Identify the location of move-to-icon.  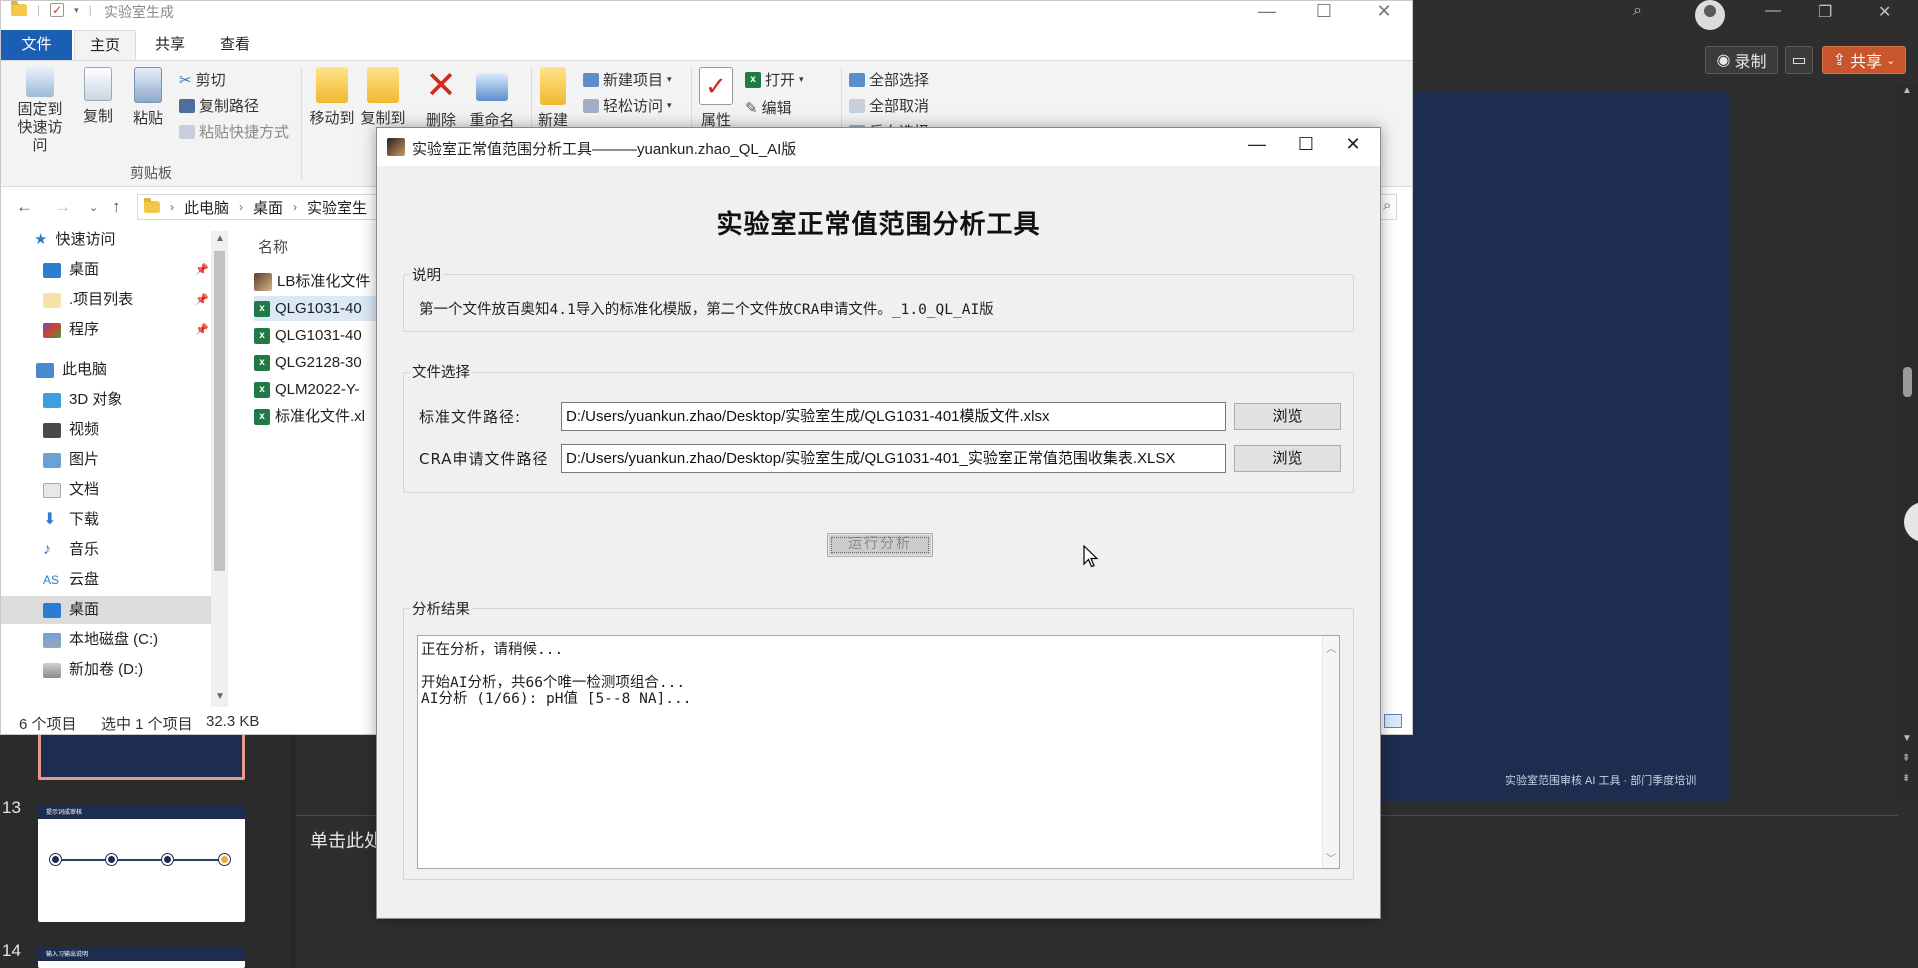
(332, 85).